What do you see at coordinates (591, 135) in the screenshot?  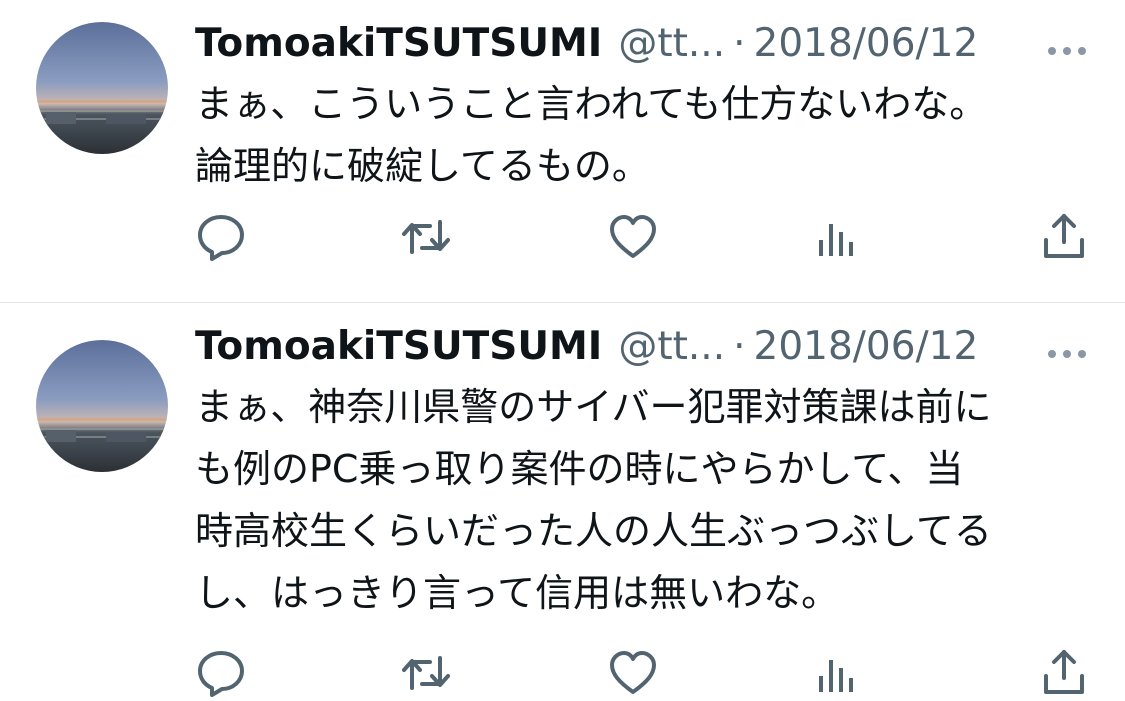 I see `tweet-text: まぁ、こういうこと言われても仕方ないわな。 論理的に破綻してるもの。` at bounding box center [591, 135].